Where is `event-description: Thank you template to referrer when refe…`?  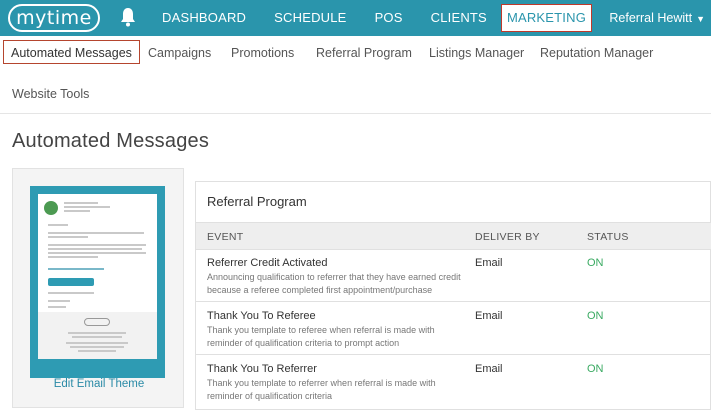
event-description: Thank you template to referrer when refe… is located at coordinates (321, 389).